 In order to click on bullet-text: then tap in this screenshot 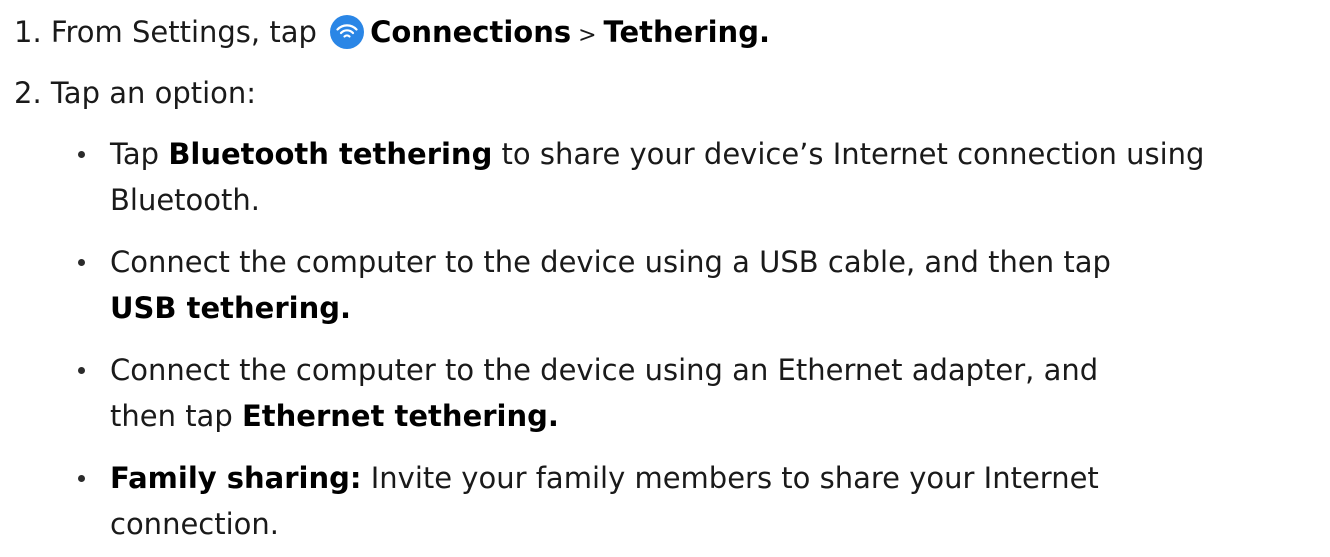, I will do `click(176, 416)`.